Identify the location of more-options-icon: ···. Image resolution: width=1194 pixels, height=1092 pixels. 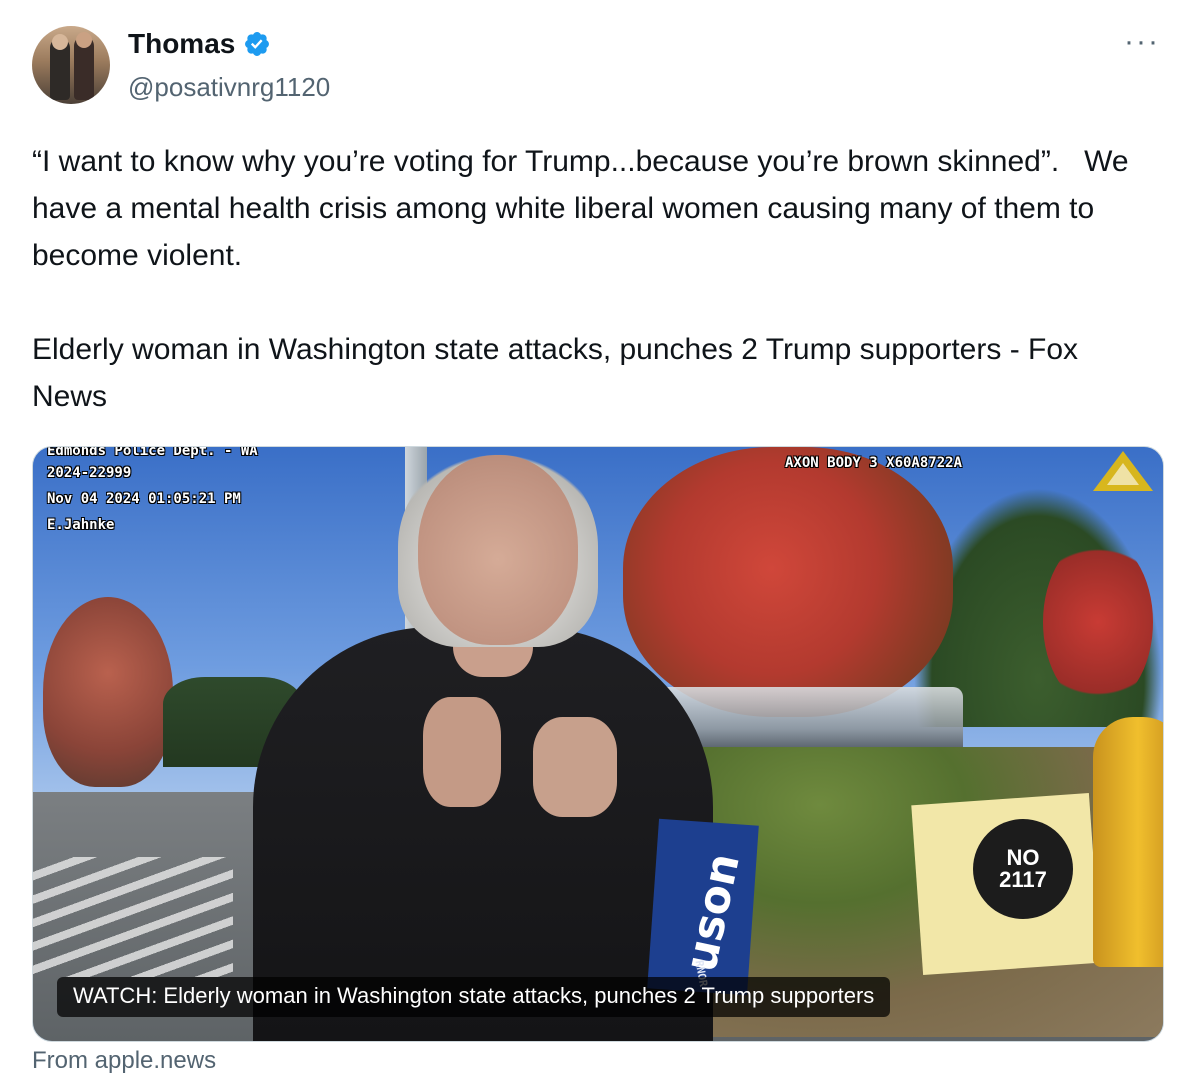
(1142, 42).